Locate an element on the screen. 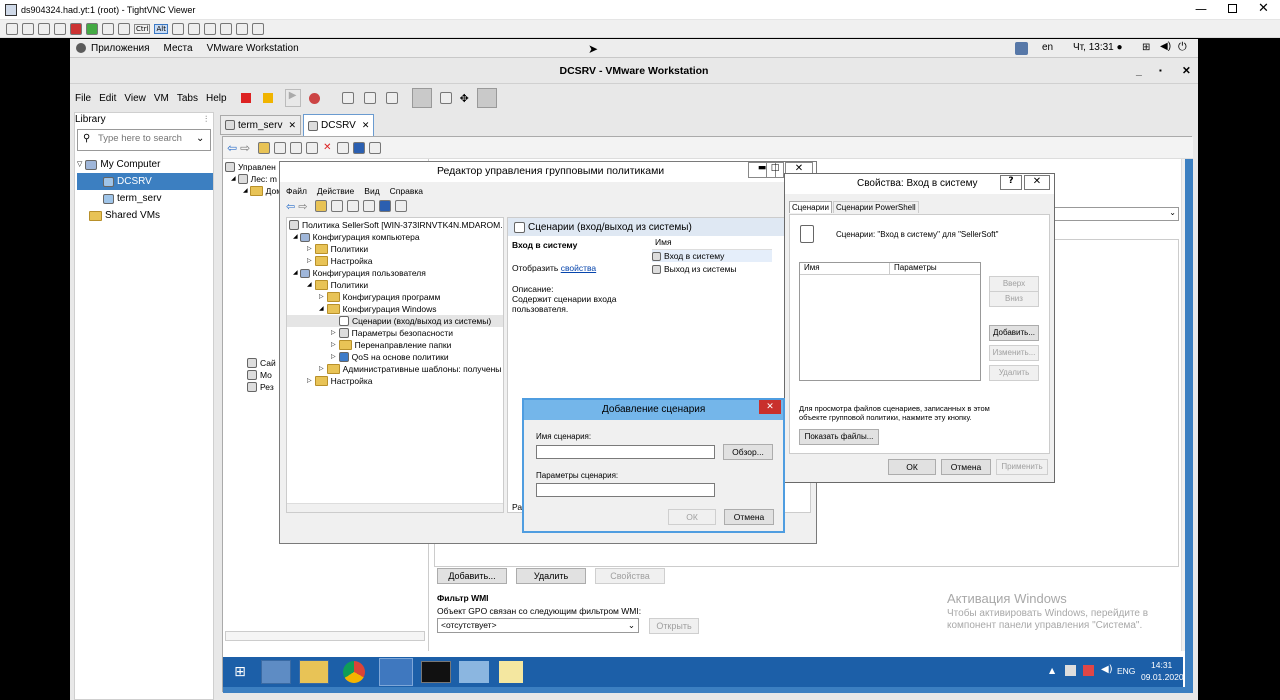  lang-indicator: en is located at coordinates (1047, 47).